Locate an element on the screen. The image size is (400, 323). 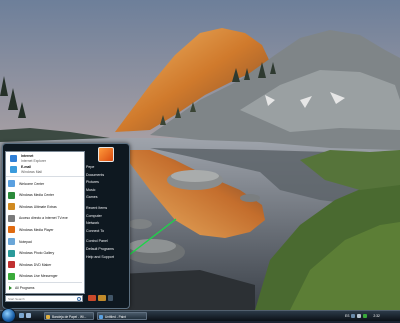
dvd-maker-icon is located at coordinates (11, 265).